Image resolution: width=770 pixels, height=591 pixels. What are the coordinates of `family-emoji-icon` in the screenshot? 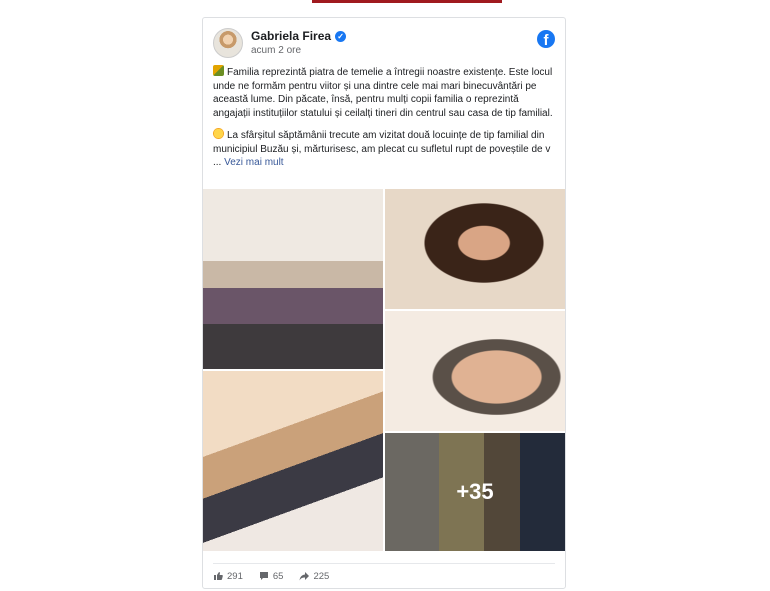 It's located at (218, 70).